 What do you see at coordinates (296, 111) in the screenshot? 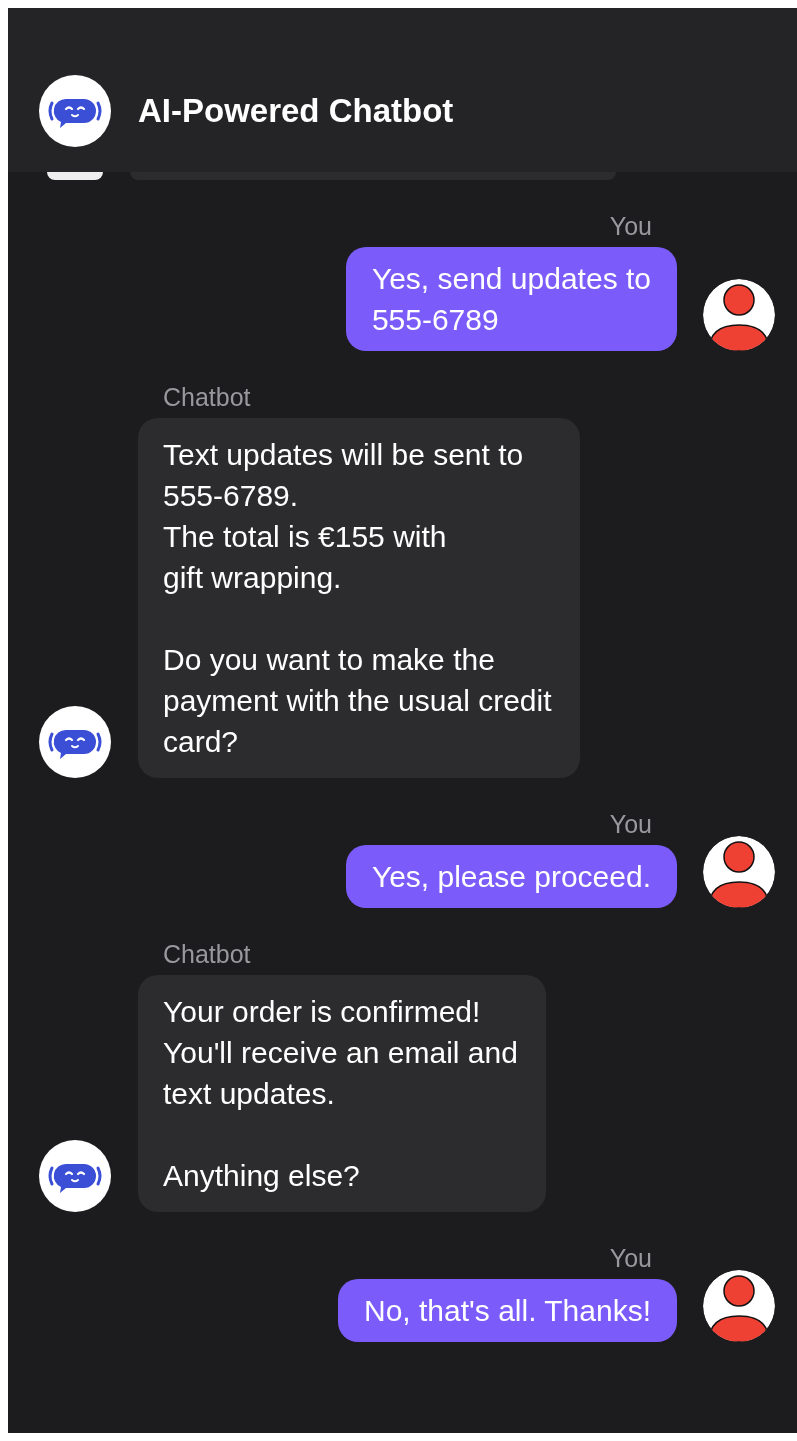
I see `chat-title: AI-Powered Chatbot` at bounding box center [296, 111].